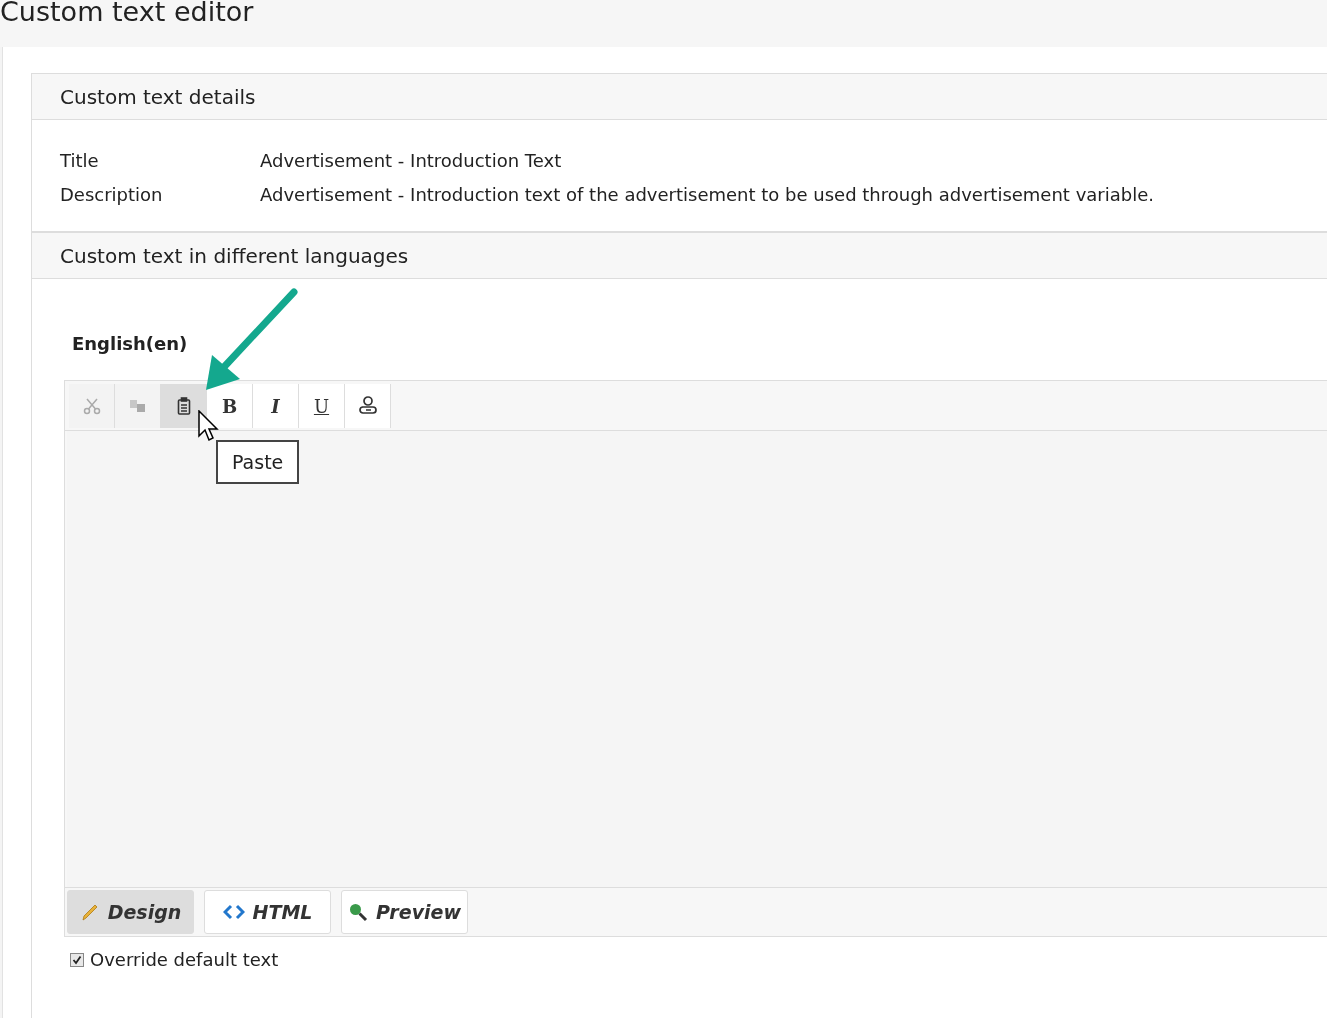 The image size is (1327, 1018). I want to click on underline-button: U, so click(322, 406).